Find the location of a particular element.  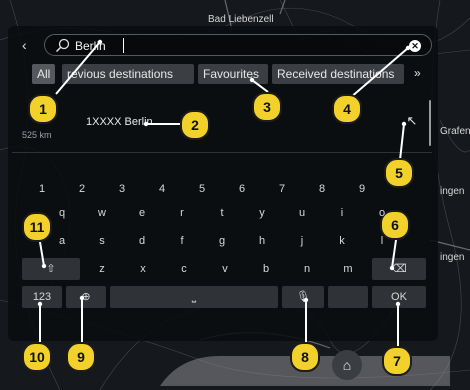

tab-received-destinations: Received destinations is located at coordinates (338, 74).